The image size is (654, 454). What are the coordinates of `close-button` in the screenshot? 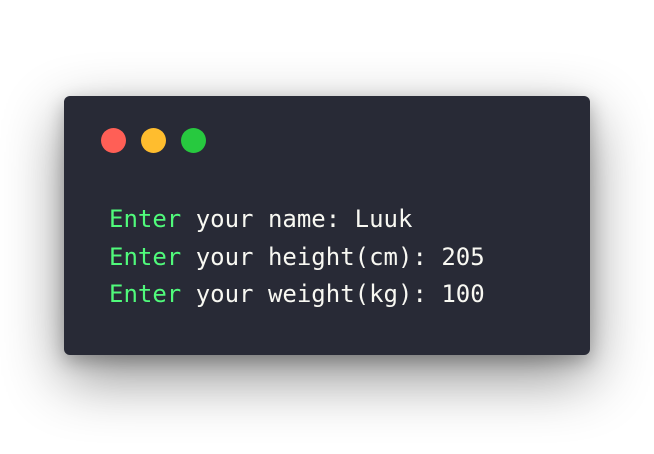 It's located at (113, 140).